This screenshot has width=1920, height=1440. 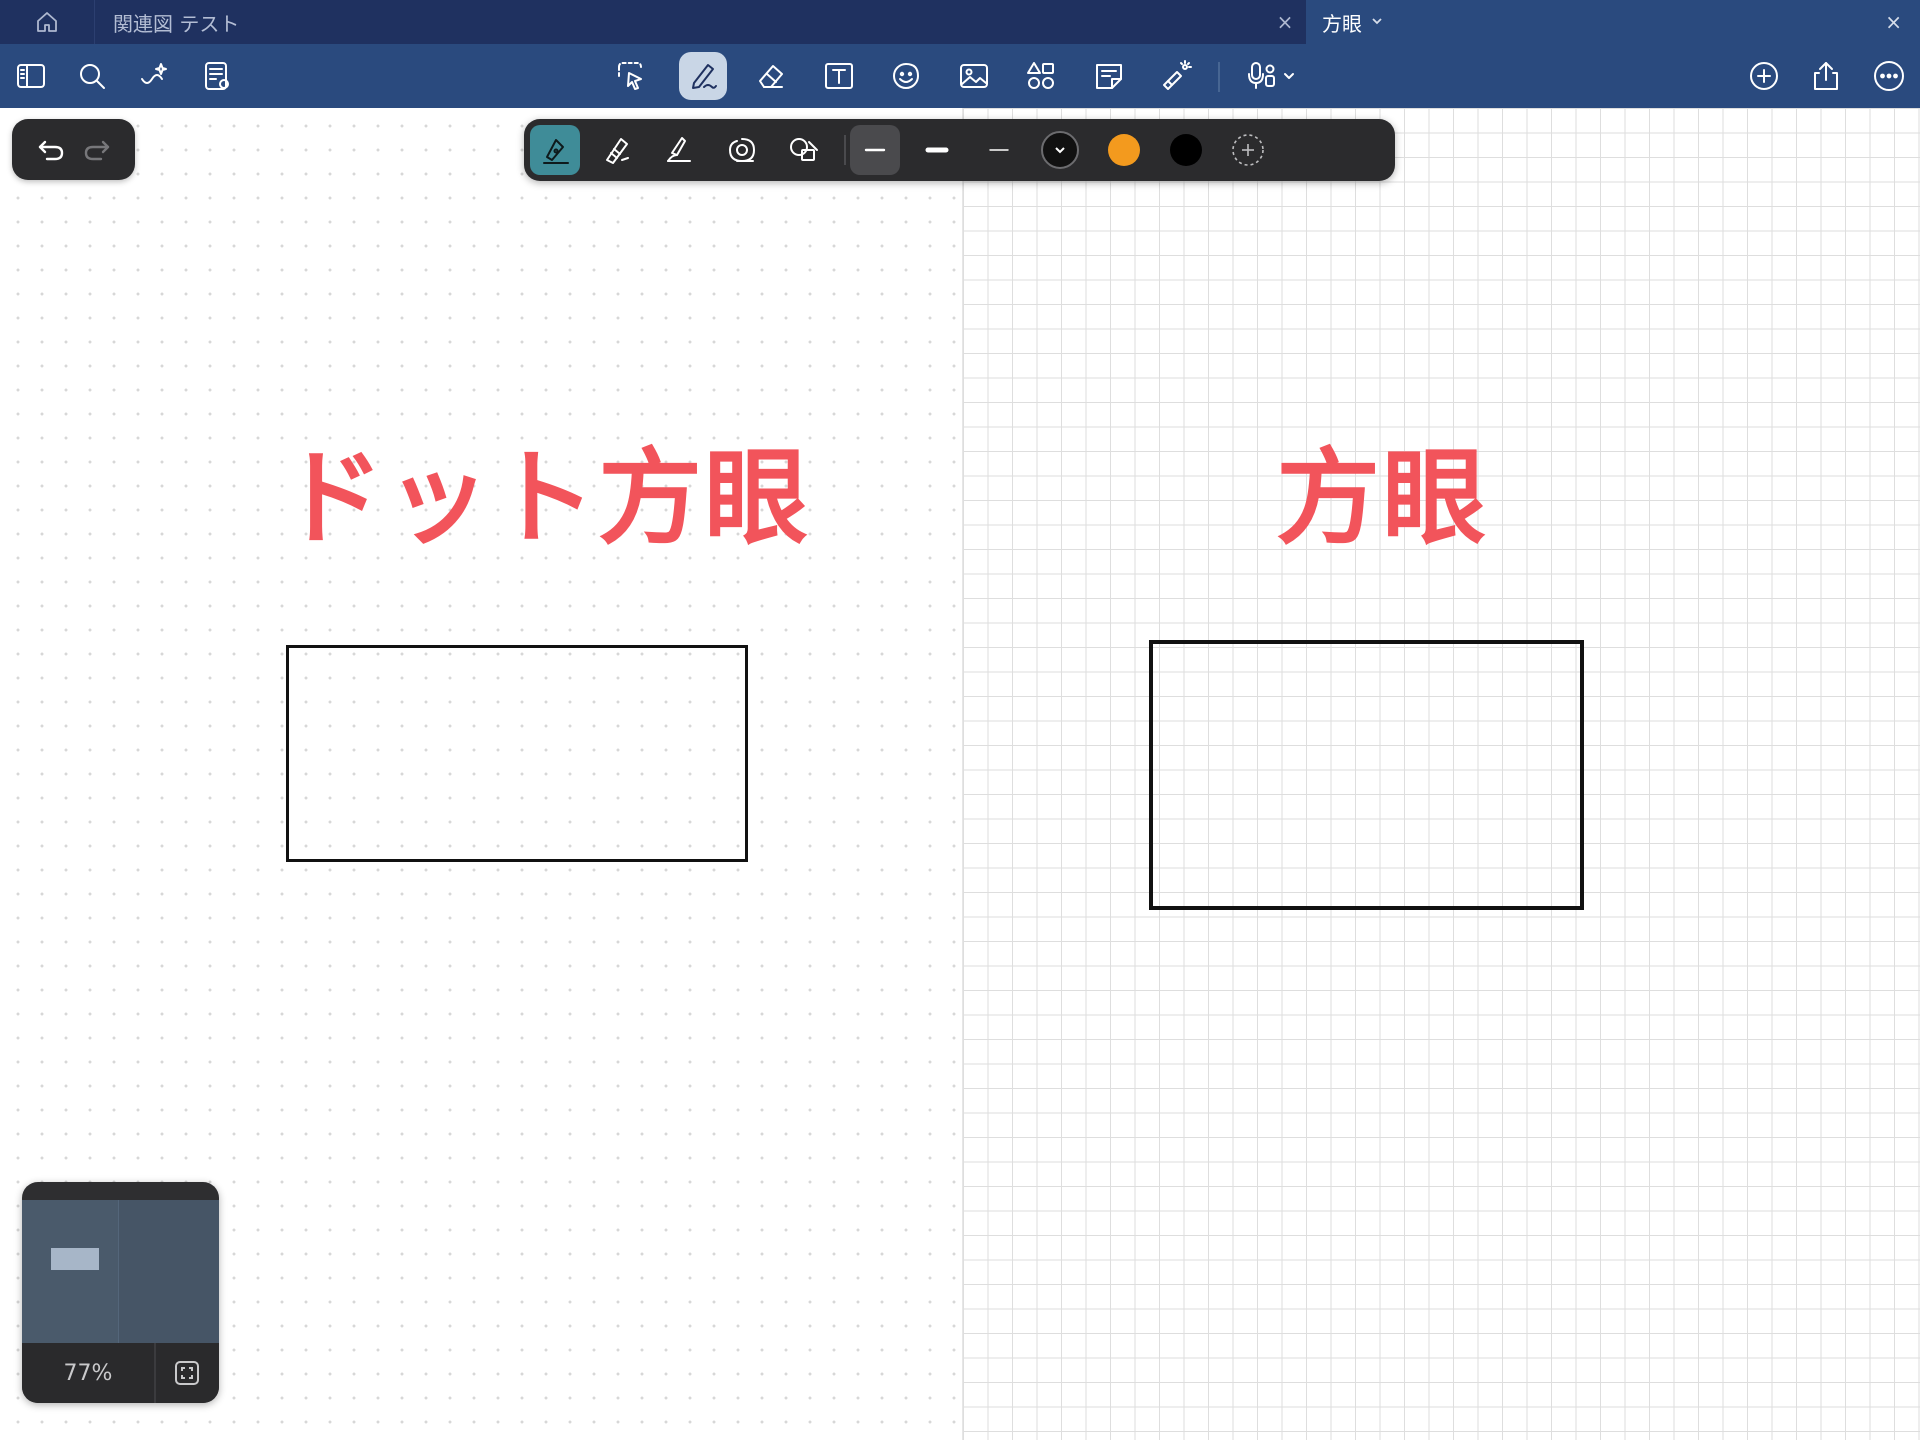 I want to click on line-width-medium-icon, so click(x=875, y=150).